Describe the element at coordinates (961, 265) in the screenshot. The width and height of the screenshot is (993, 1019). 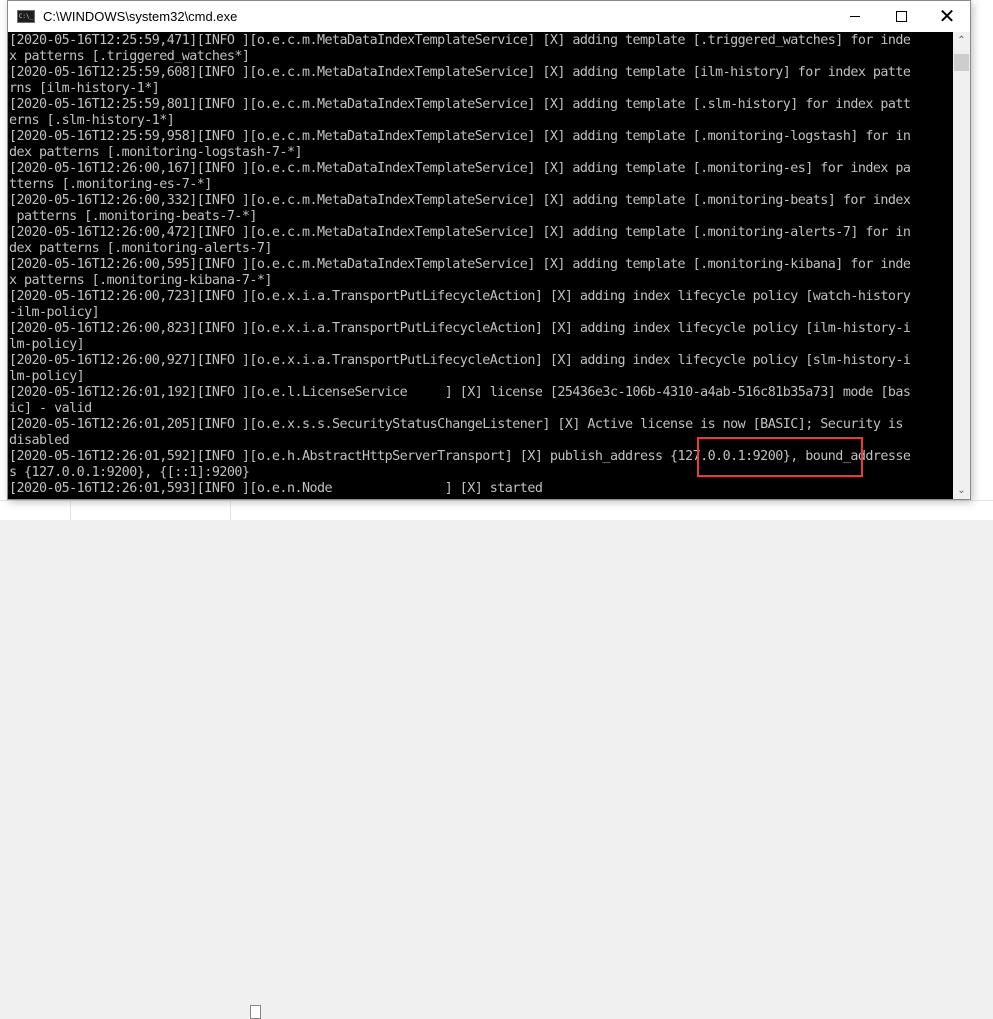
I see `vertical-scrollbar: ⌃ ⌄` at that location.